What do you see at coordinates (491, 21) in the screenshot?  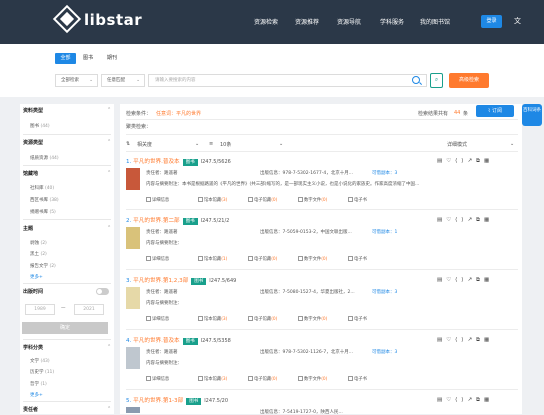 I see `login-button: 登录` at bounding box center [491, 21].